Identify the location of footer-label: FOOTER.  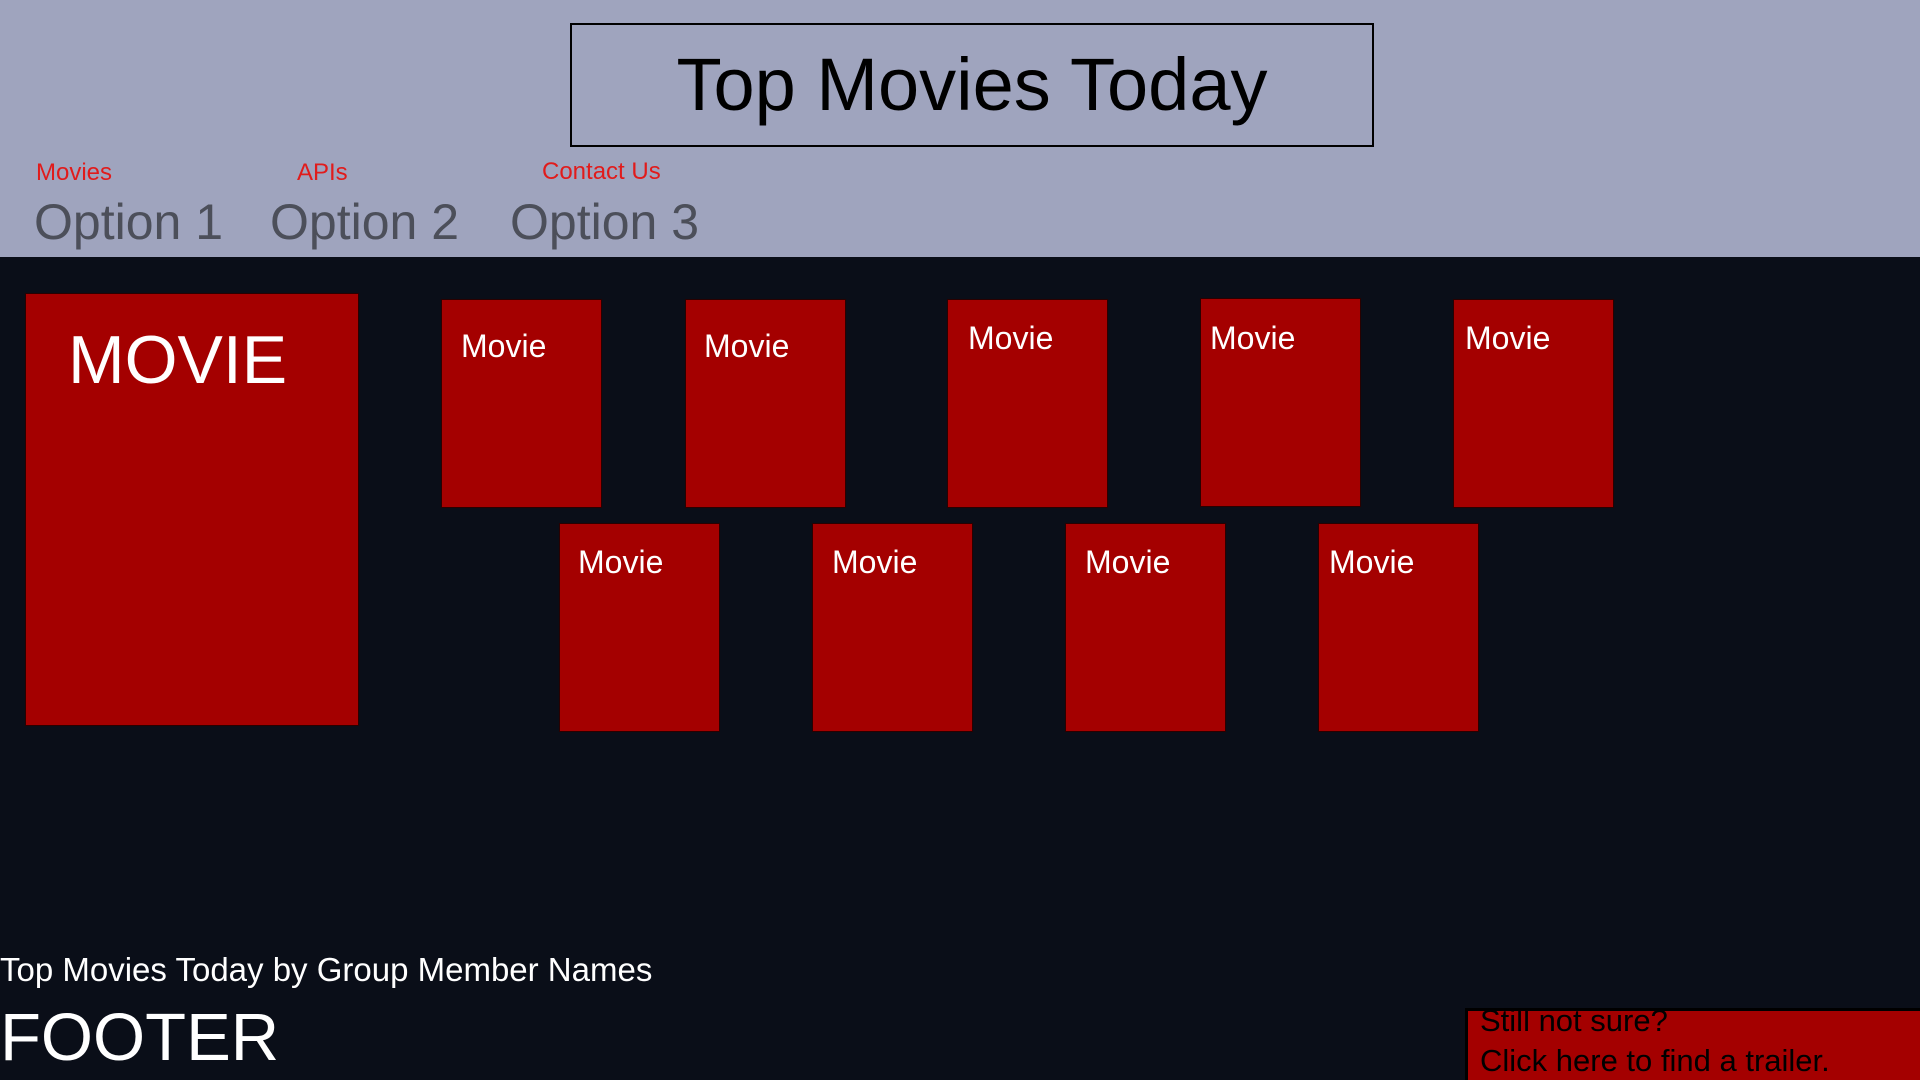
(140, 1037).